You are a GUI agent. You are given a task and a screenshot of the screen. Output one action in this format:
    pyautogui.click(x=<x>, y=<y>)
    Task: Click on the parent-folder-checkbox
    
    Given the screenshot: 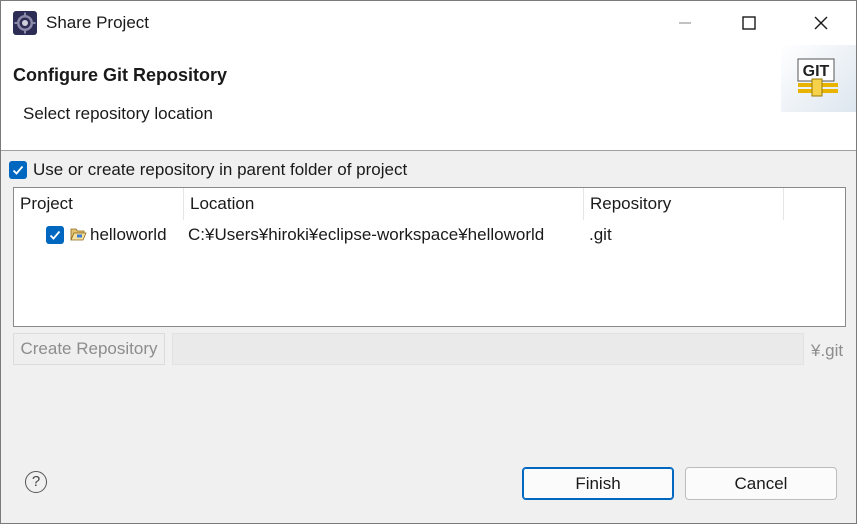 What is the action you would take?
    pyautogui.click(x=18, y=170)
    